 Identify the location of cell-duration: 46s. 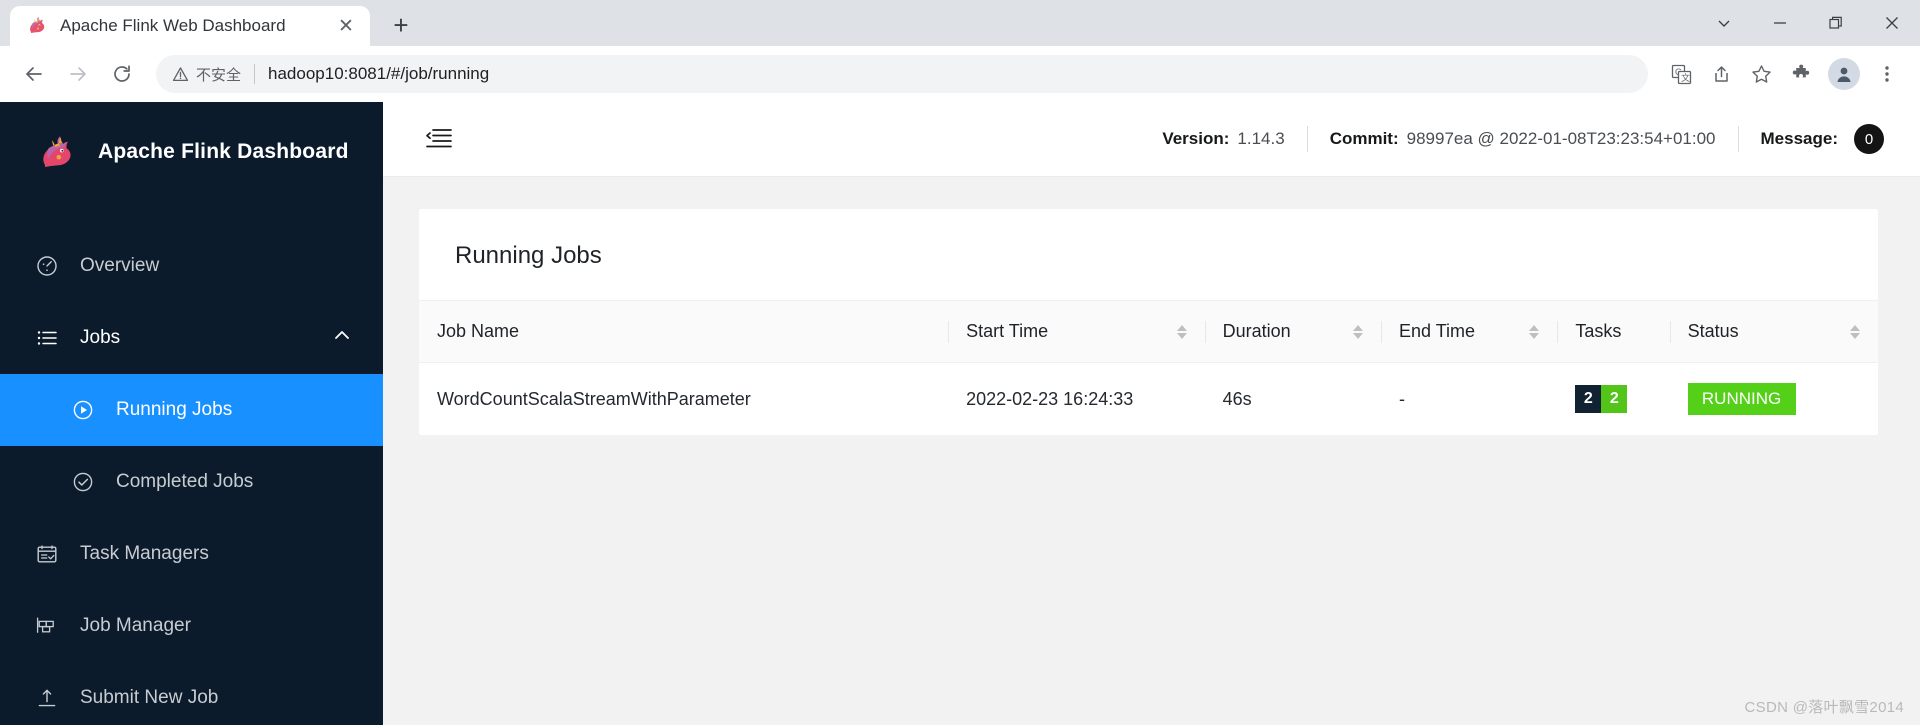
(1237, 398).